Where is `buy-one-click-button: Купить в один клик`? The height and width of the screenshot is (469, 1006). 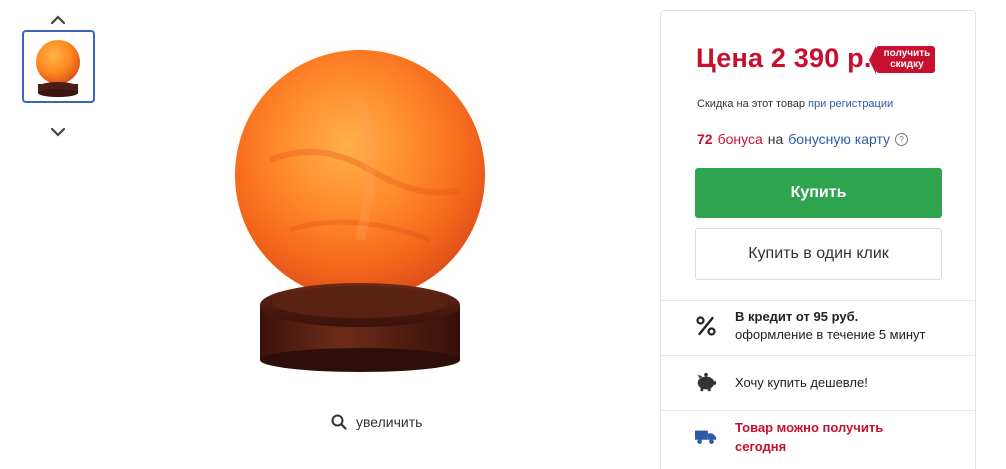
buy-one-click-button: Купить в один клик is located at coordinates (818, 254).